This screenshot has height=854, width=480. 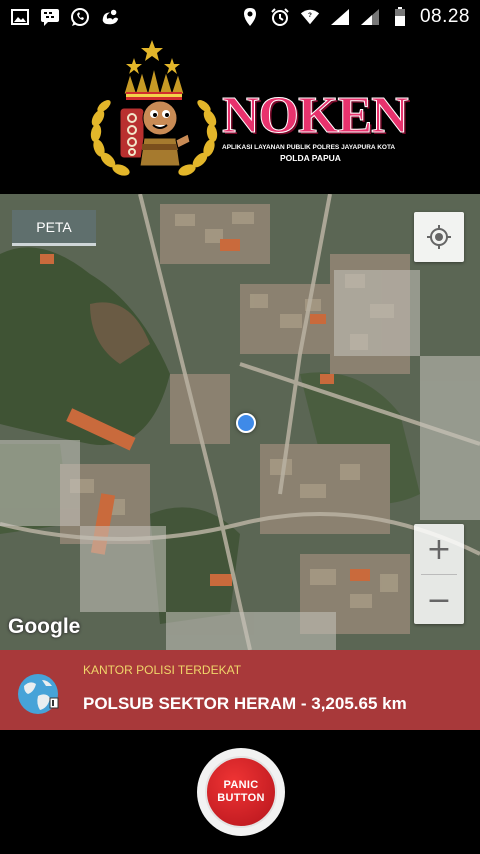 What do you see at coordinates (50, 17) in the screenshot?
I see `bbm-icon` at bounding box center [50, 17].